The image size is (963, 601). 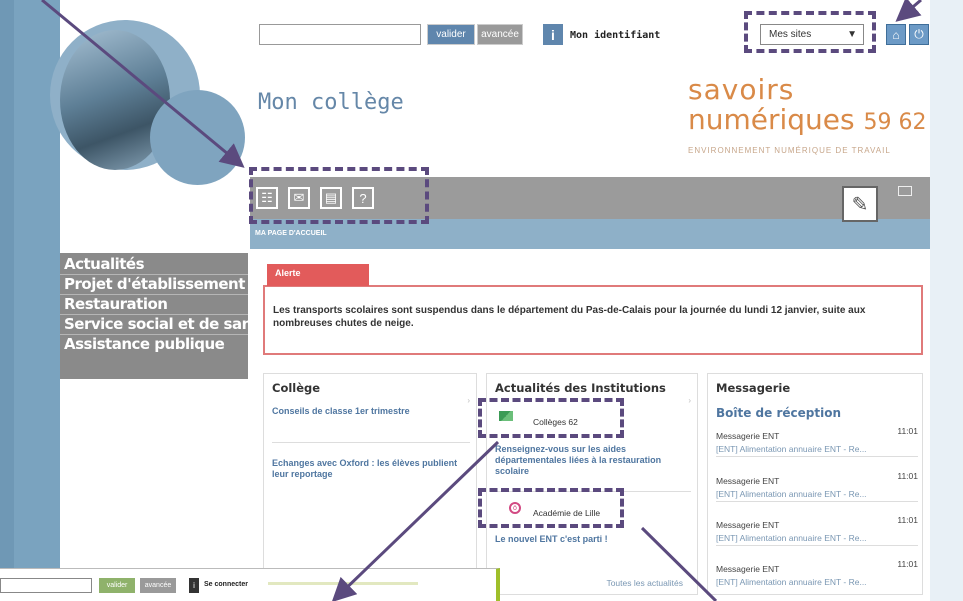 I want to click on inset-submit-button: valider, so click(x=117, y=585).